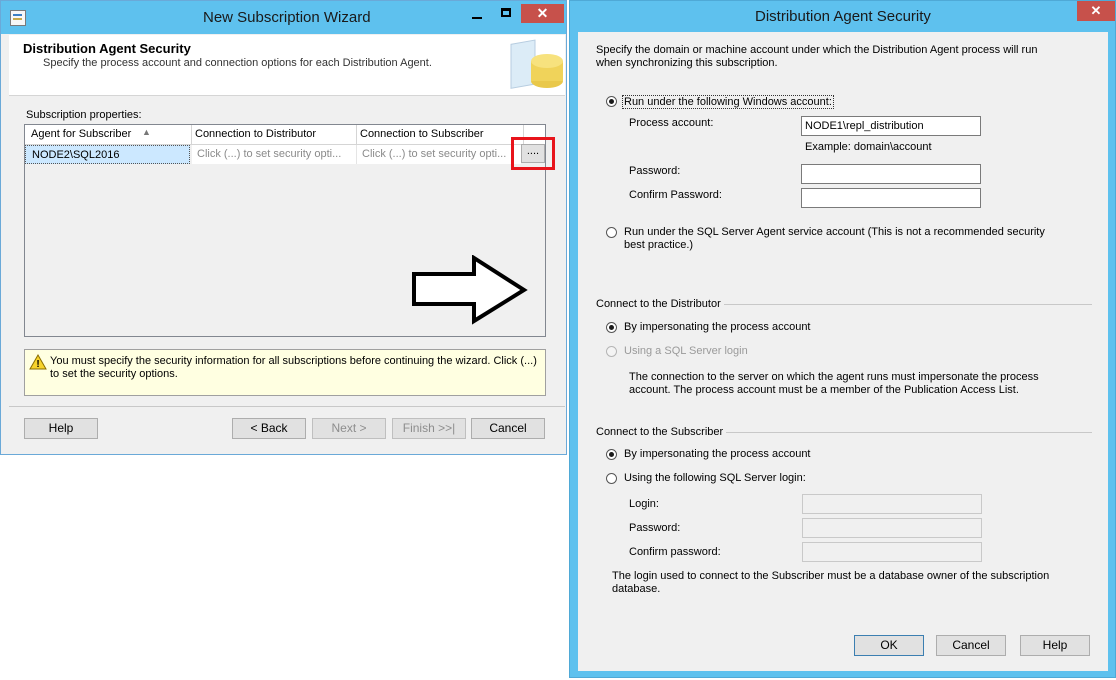 This screenshot has height=680, width=1116. I want to click on process-account-input: NODE1\repl_distribution, so click(891, 126).